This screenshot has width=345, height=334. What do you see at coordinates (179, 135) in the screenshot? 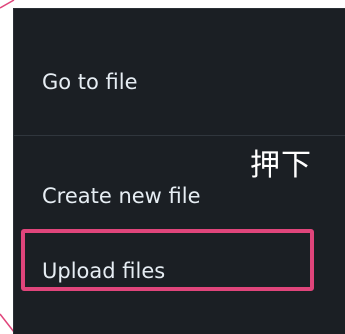
I see `menu-divider` at bounding box center [179, 135].